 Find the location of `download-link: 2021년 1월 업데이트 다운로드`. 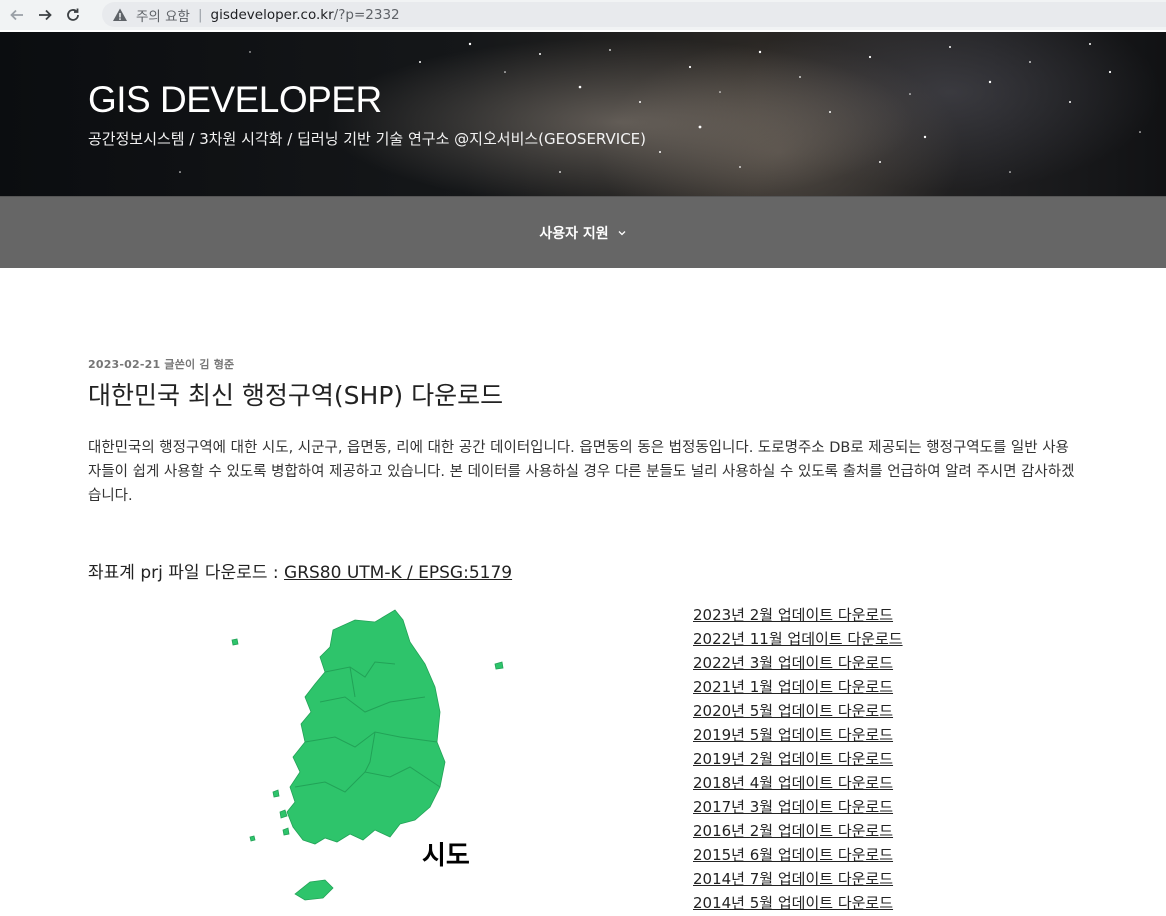

download-link: 2021년 1월 업데이트 다운로드 is located at coordinates (798, 687).